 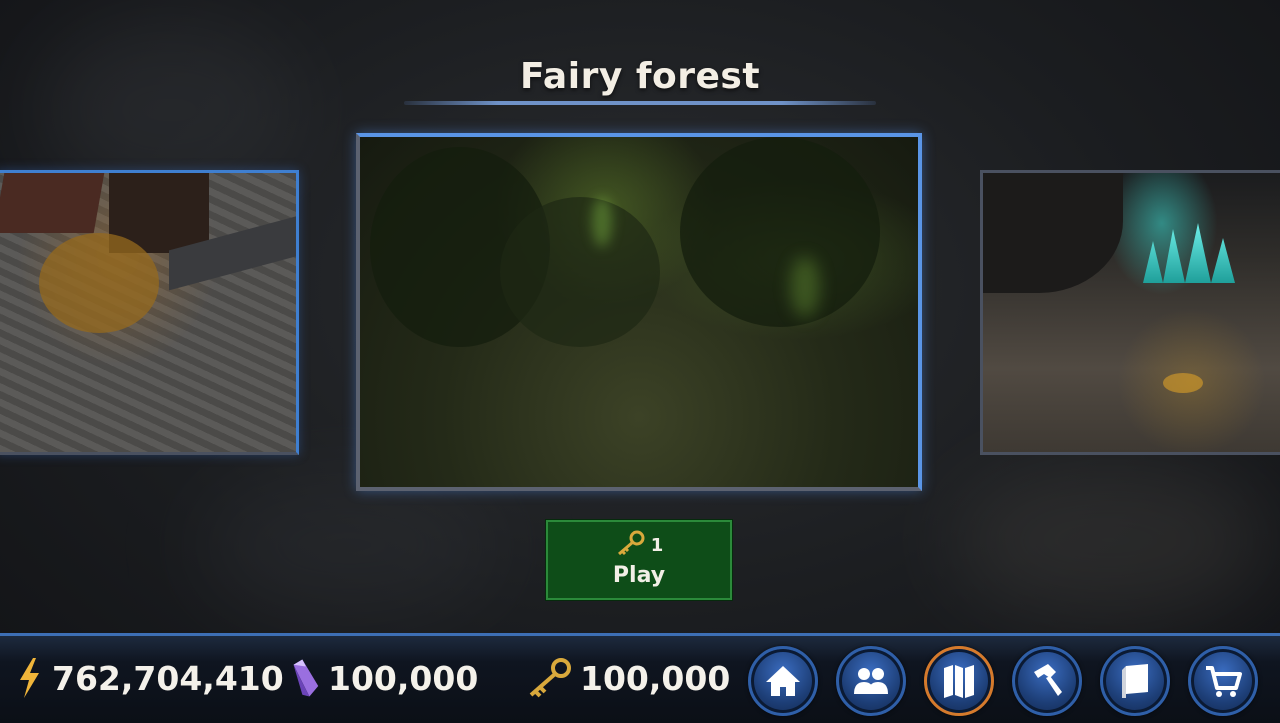 I want to click on stage-title: Fairy forest, so click(x=640, y=76).